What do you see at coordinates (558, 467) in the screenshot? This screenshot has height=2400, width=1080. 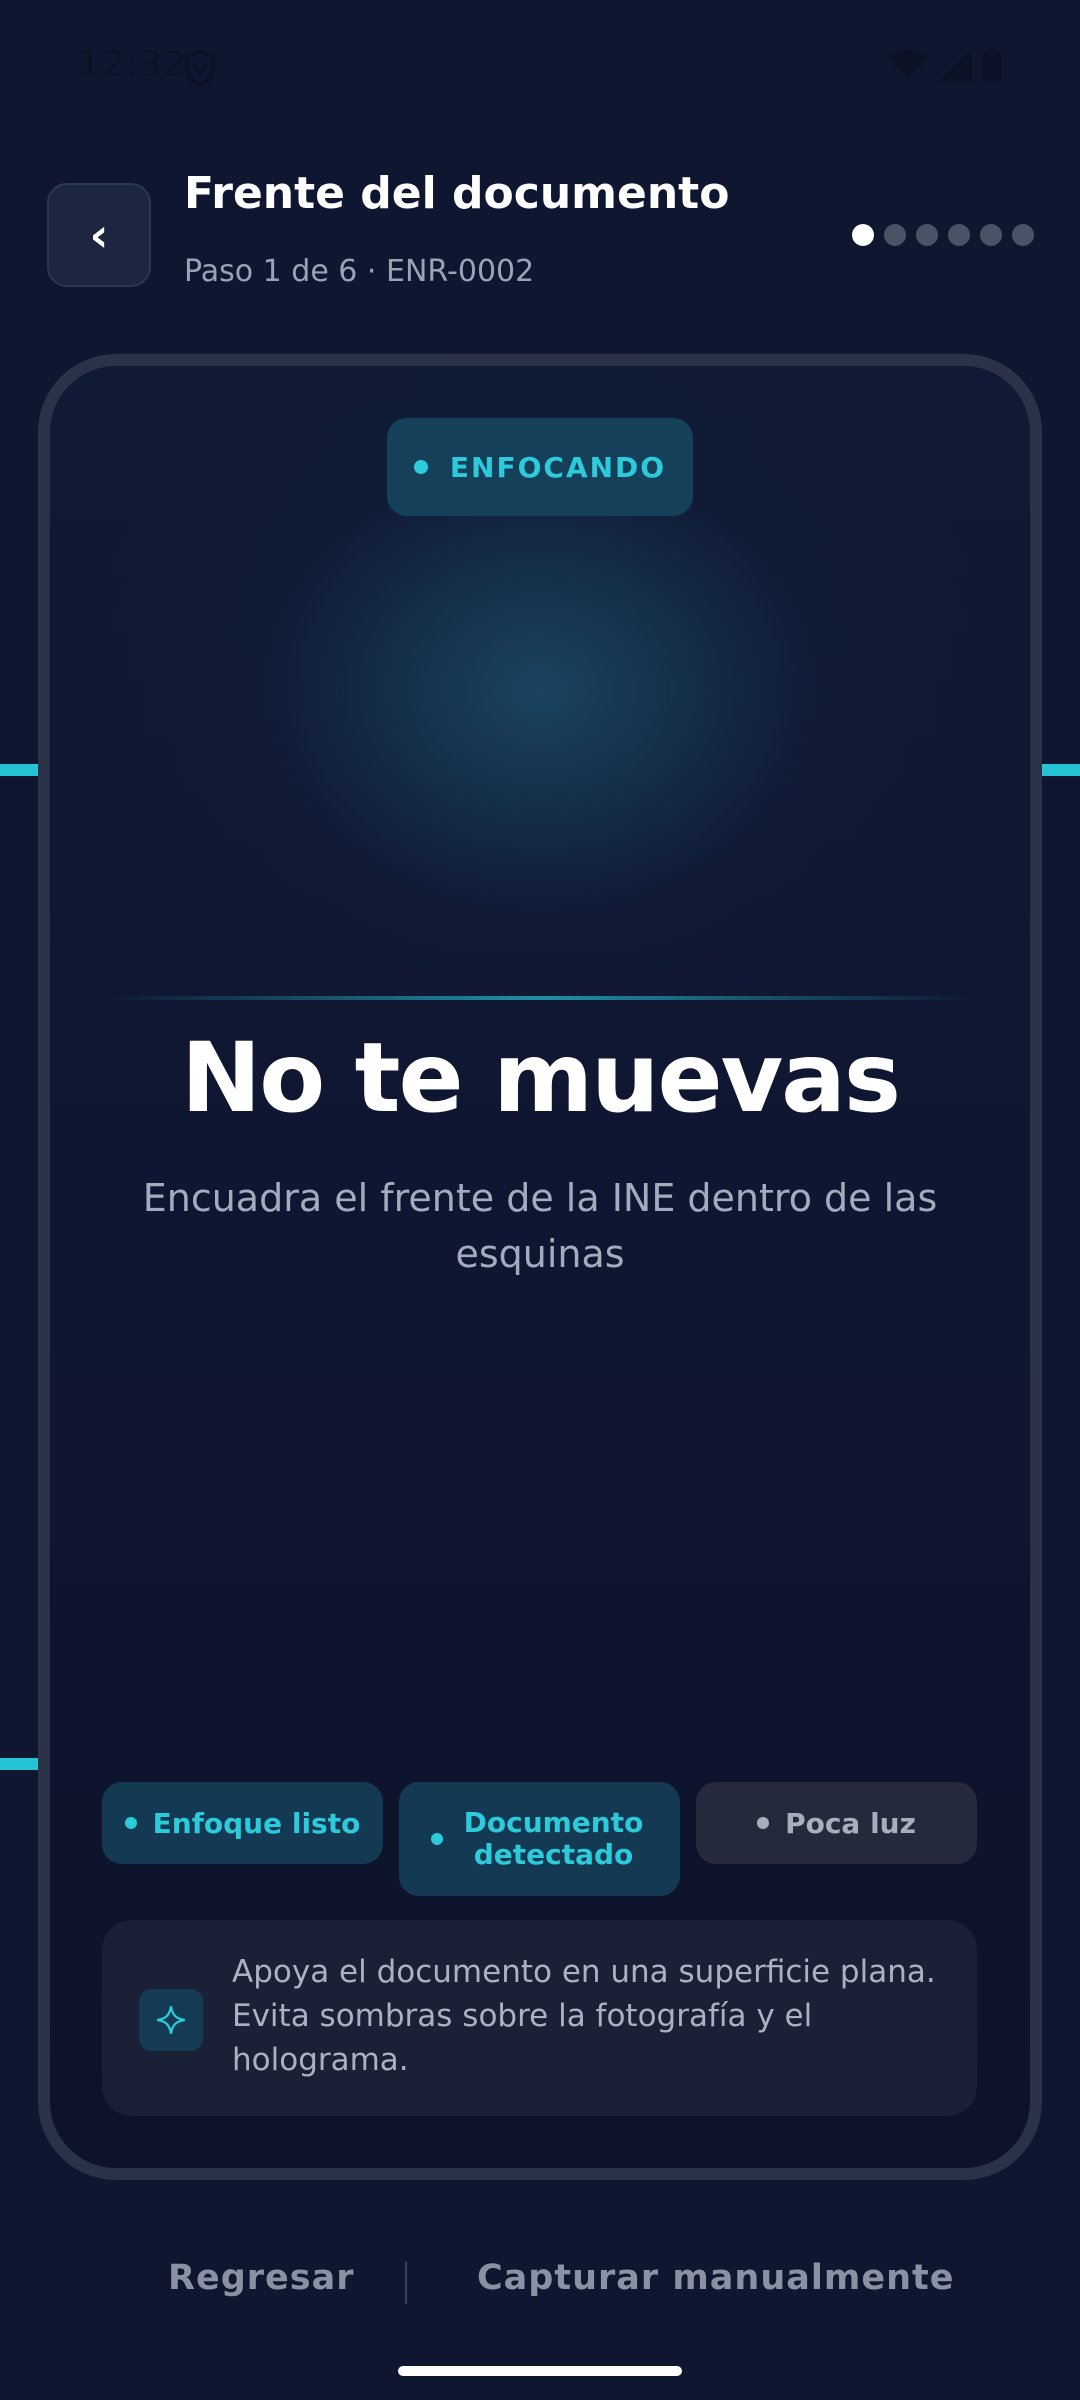 I see `focus-status-label: ENFOCANDO` at bounding box center [558, 467].